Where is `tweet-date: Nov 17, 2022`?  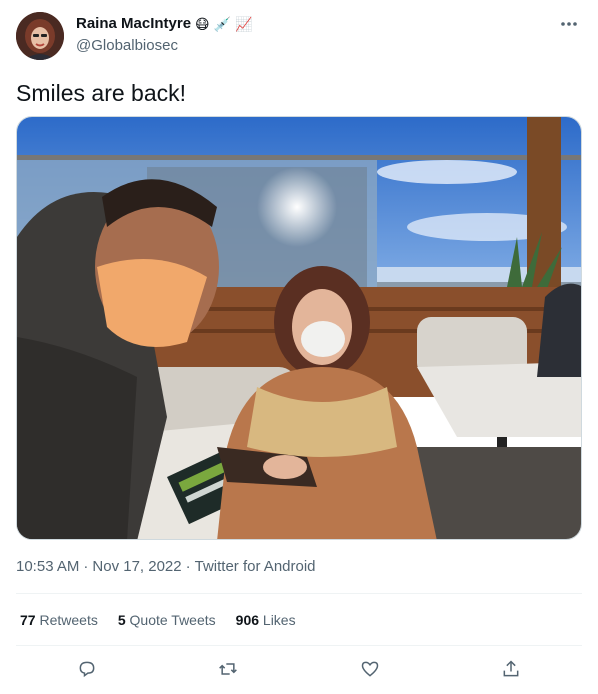 tweet-date: Nov 17, 2022 is located at coordinates (136, 566).